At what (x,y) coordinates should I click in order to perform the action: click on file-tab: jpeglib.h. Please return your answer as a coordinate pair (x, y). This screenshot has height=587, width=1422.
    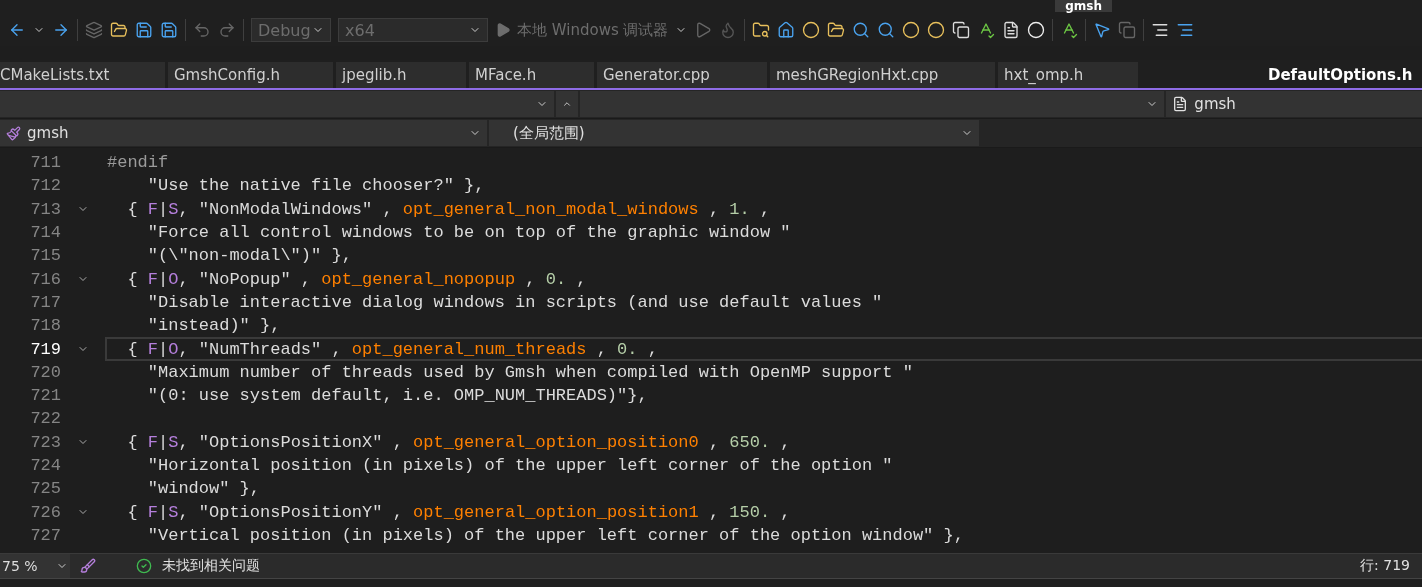
    Looking at the image, I should click on (401, 75).